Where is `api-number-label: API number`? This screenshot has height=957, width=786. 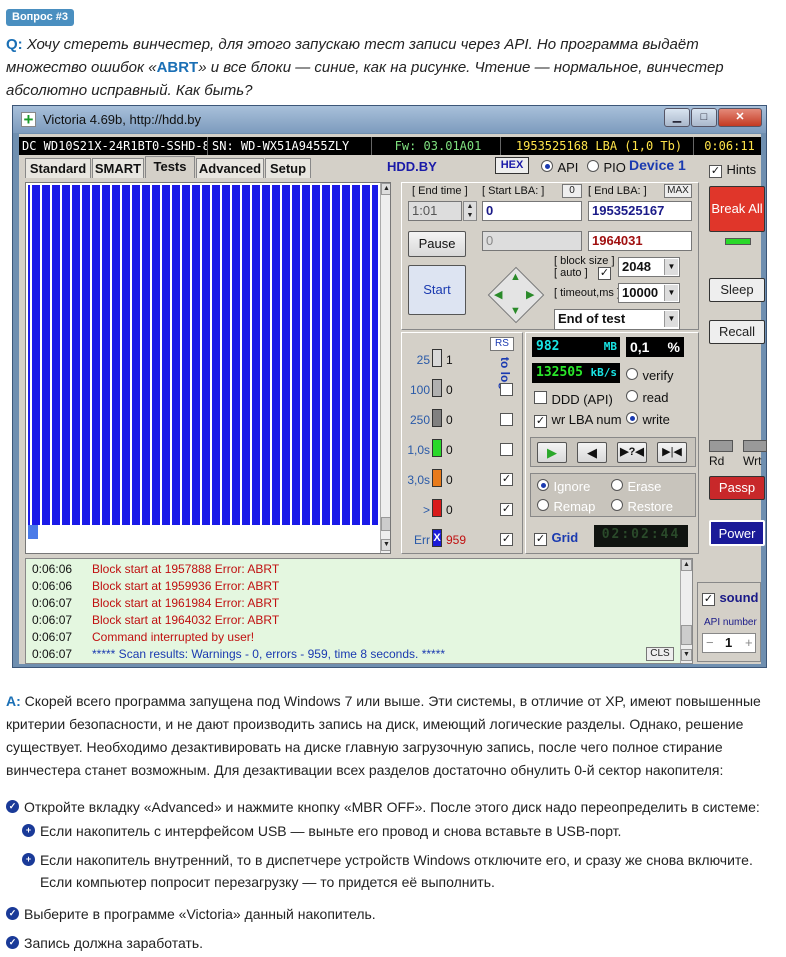 api-number-label: API number is located at coordinates (730, 622).